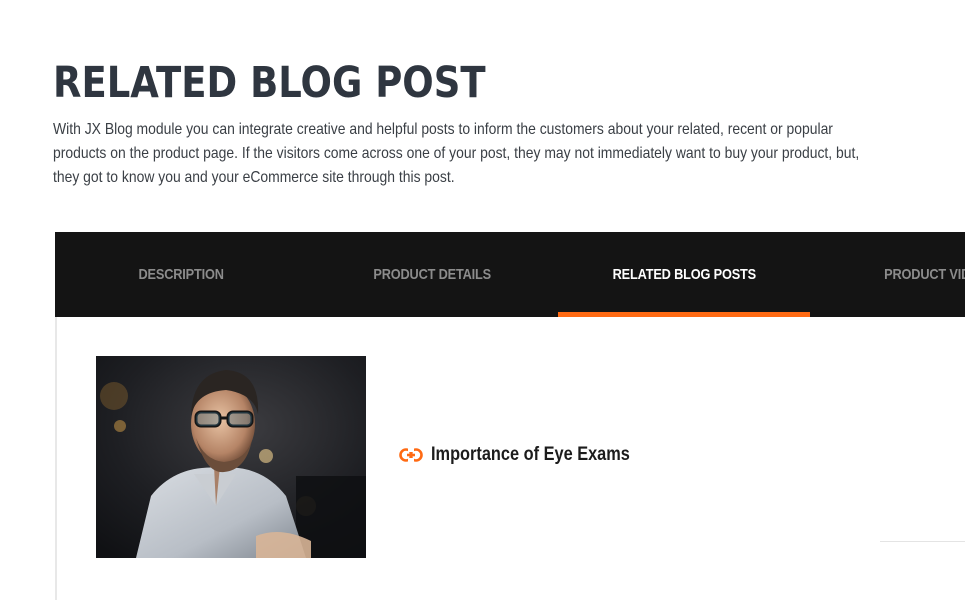  What do you see at coordinates (269, 83) in the screenshot?
I see `page-title: RELATED BLOG POST` at bounding box center [269, 83].